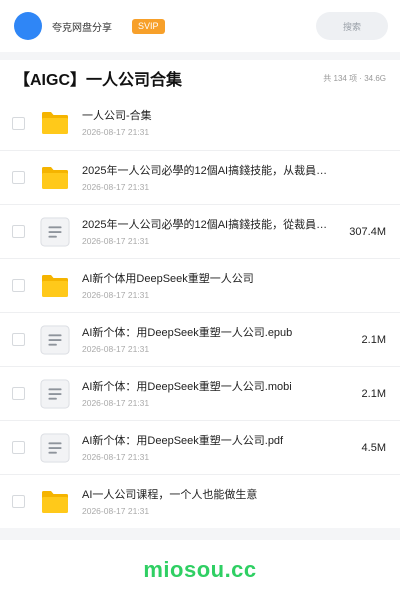  I want to click on file-info: AI一人公司课程，一个人也能做生意 2026-08-17 21:31, so click(234, 502).